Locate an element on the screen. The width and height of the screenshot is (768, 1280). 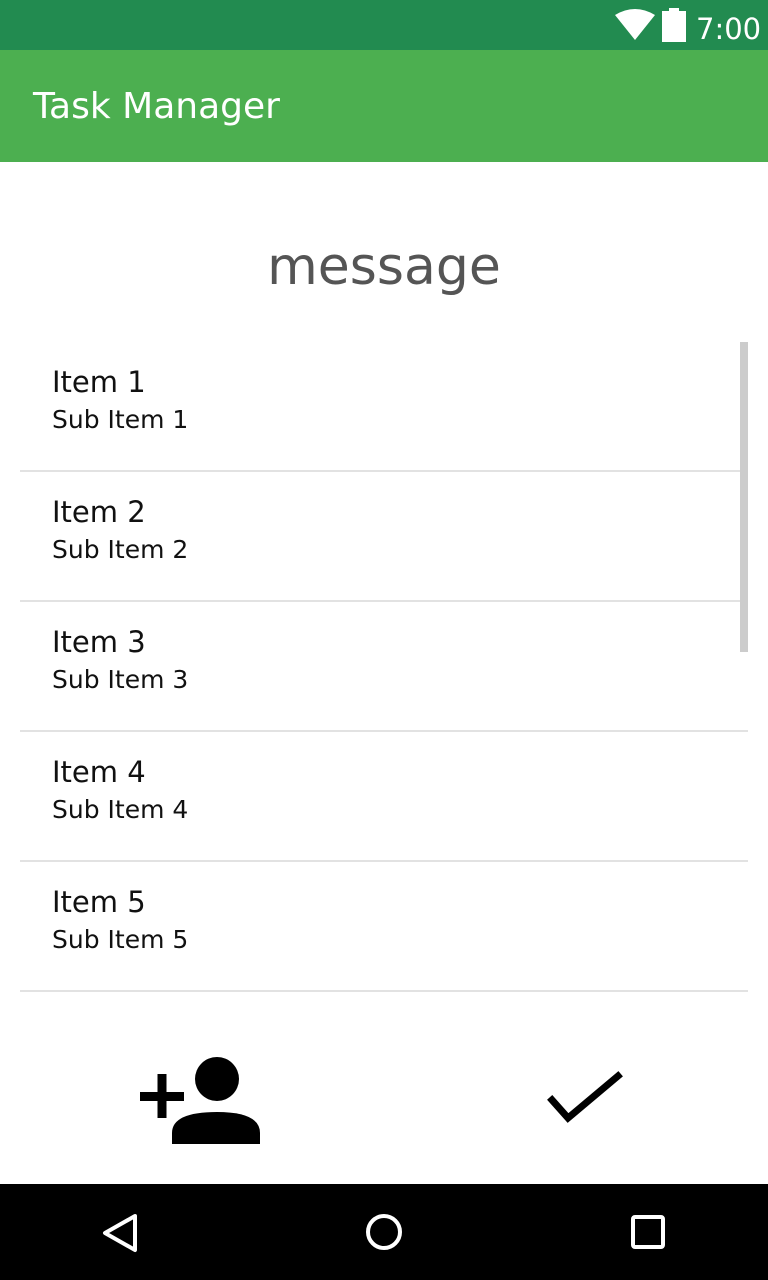
message-text: message is located at coordinates (384, 267).